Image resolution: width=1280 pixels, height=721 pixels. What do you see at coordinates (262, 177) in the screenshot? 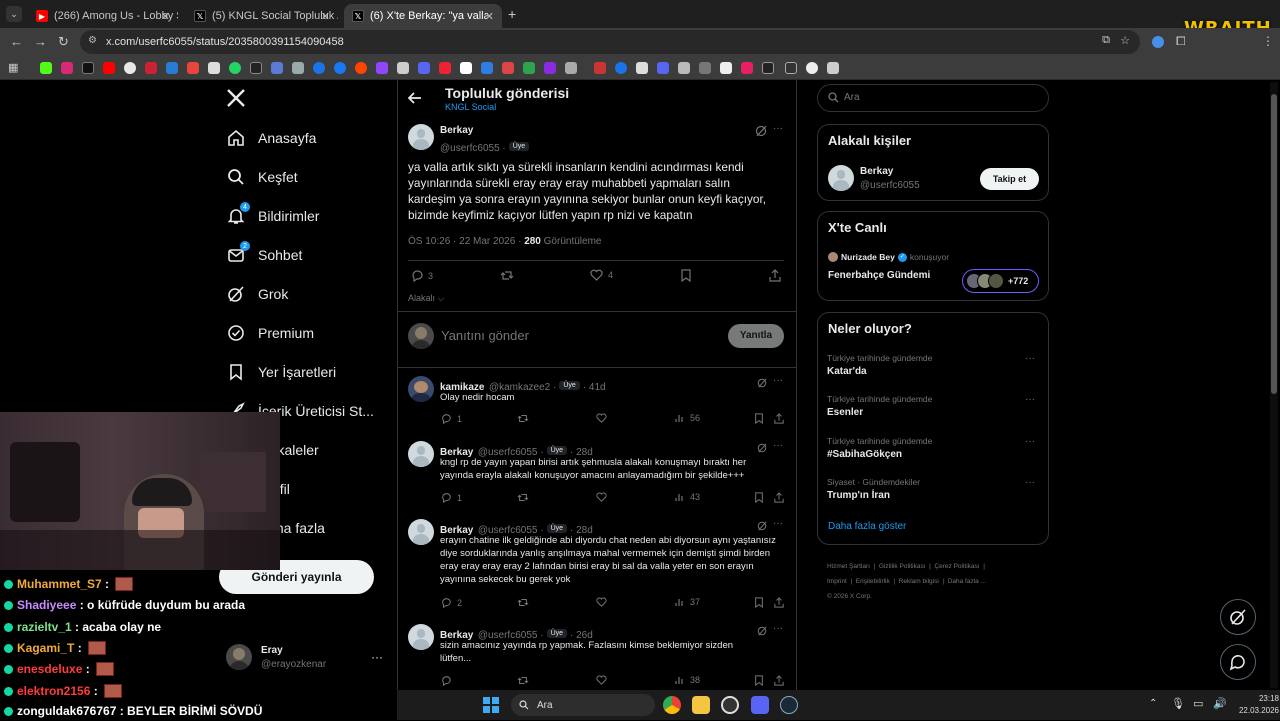
I see `sidebar-item-explore: Keşfet` at bounding box center [262, 177].